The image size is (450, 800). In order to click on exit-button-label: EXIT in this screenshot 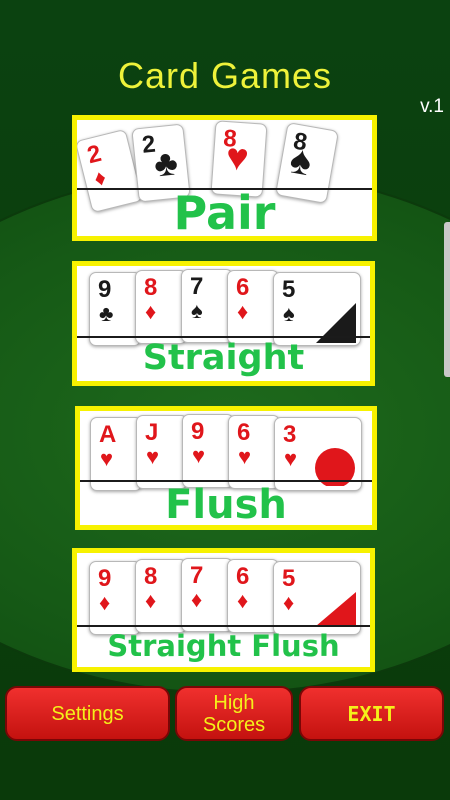, I will do `click(371, 713)`.